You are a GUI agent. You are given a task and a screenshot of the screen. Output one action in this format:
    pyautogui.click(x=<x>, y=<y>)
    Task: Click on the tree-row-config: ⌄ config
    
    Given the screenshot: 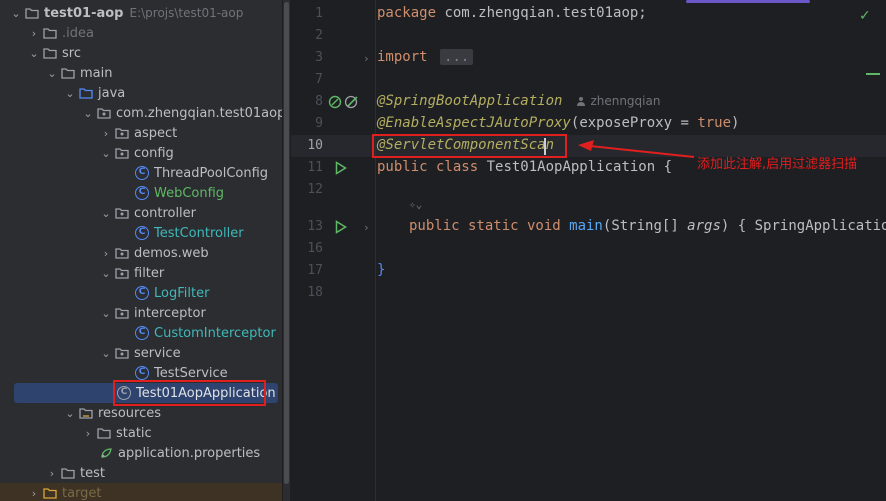 What is the action you would take?
    pyautogui.click(x=190, y=153)
    